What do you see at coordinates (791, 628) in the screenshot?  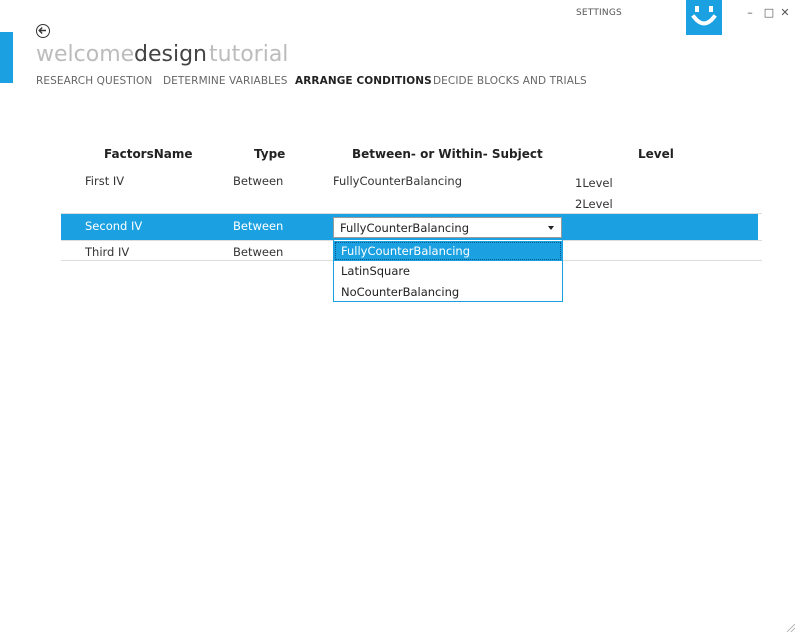 I see `resize-grip-icon` at bounding box center [791, 628].